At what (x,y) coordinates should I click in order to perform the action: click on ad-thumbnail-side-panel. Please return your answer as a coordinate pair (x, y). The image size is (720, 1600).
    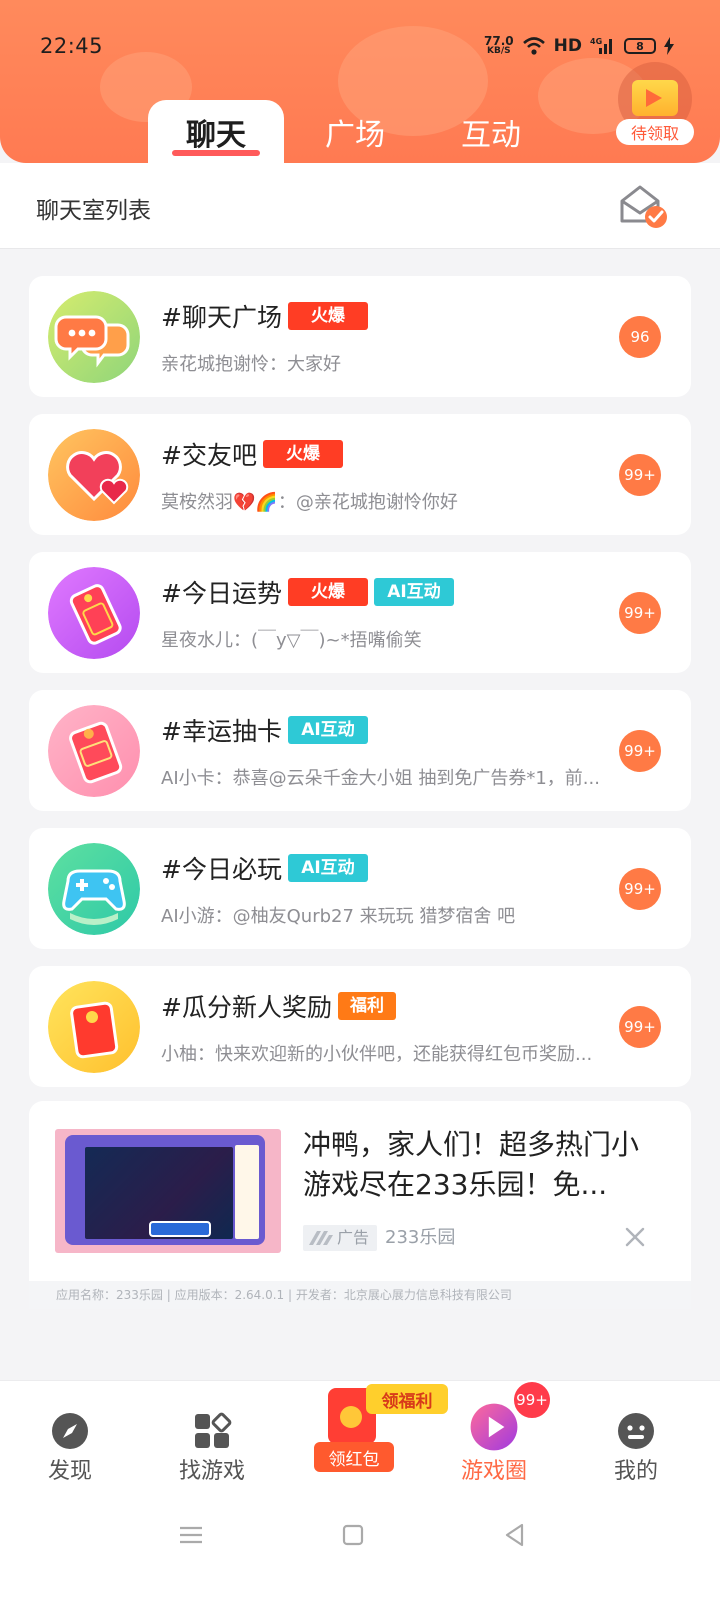
    Looking at the image, I should click on (247, 1192).